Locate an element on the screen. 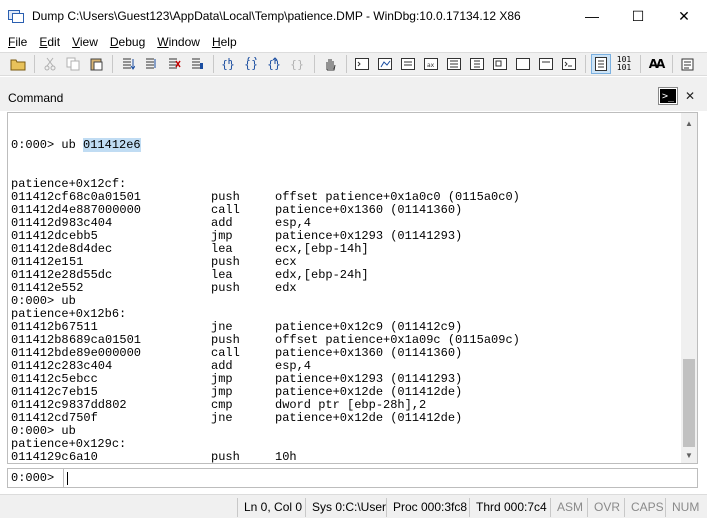 This screenshot has width=707, height=518. disassembly-button is located at coordinates (500, 64).